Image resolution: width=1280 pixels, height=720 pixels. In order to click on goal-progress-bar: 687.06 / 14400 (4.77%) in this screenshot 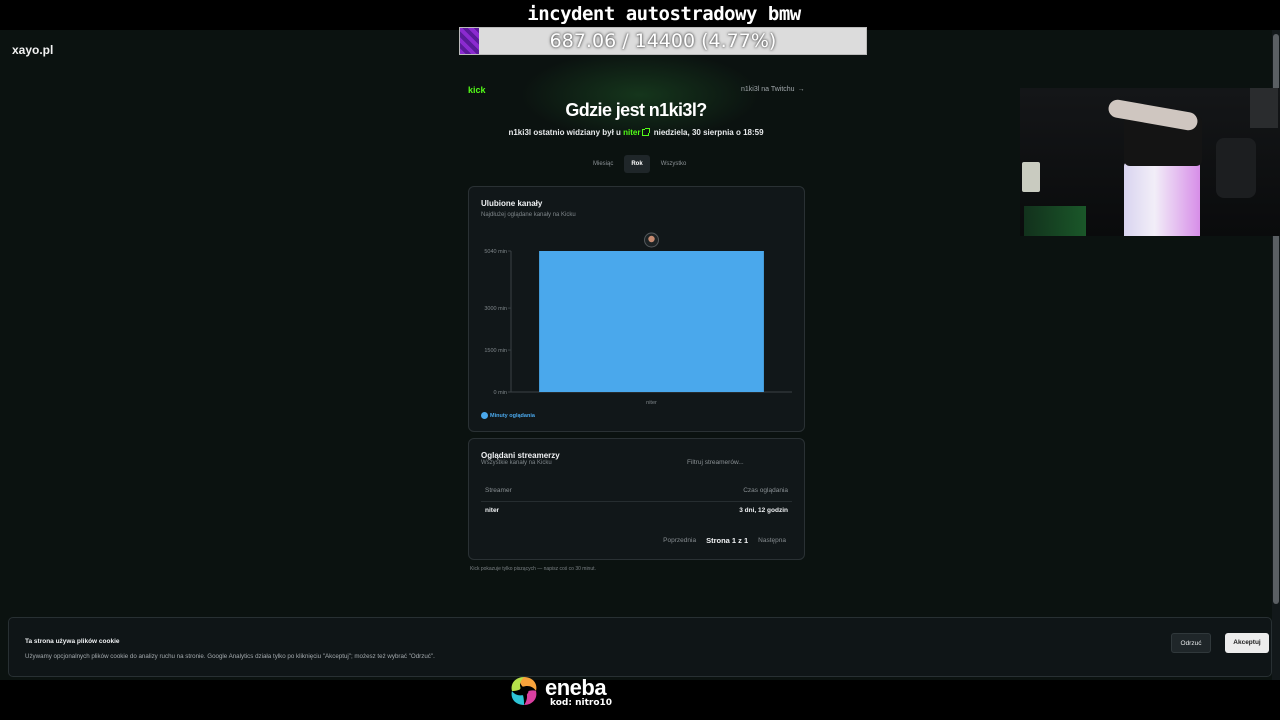, I will do `click(663, 41)`.